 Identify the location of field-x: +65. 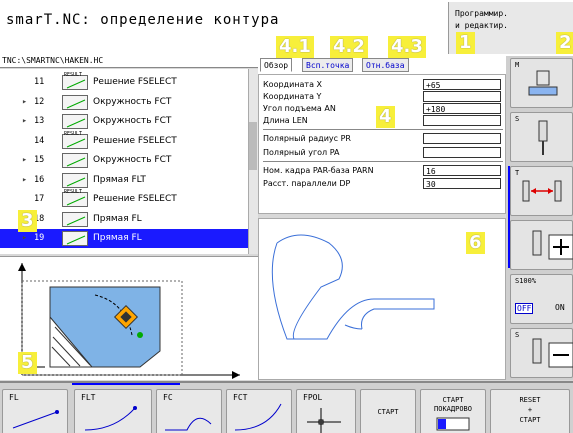
(462, 84).